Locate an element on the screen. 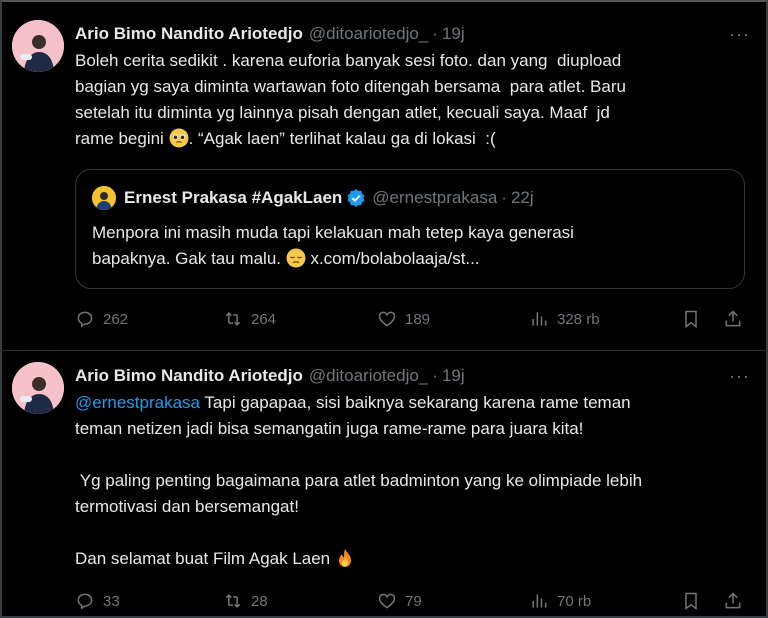 This screenshot has height=618, width=768. pleading-face-emoji-icon is located at coordinates (179, 138).